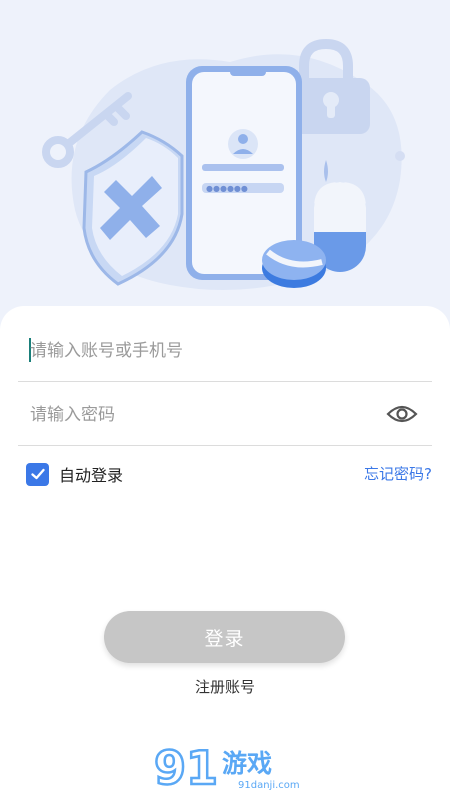 Image resolution: width=450 pixels, height=800 pixels. I want to click on watermark-logo: 91, so click(186, 768).